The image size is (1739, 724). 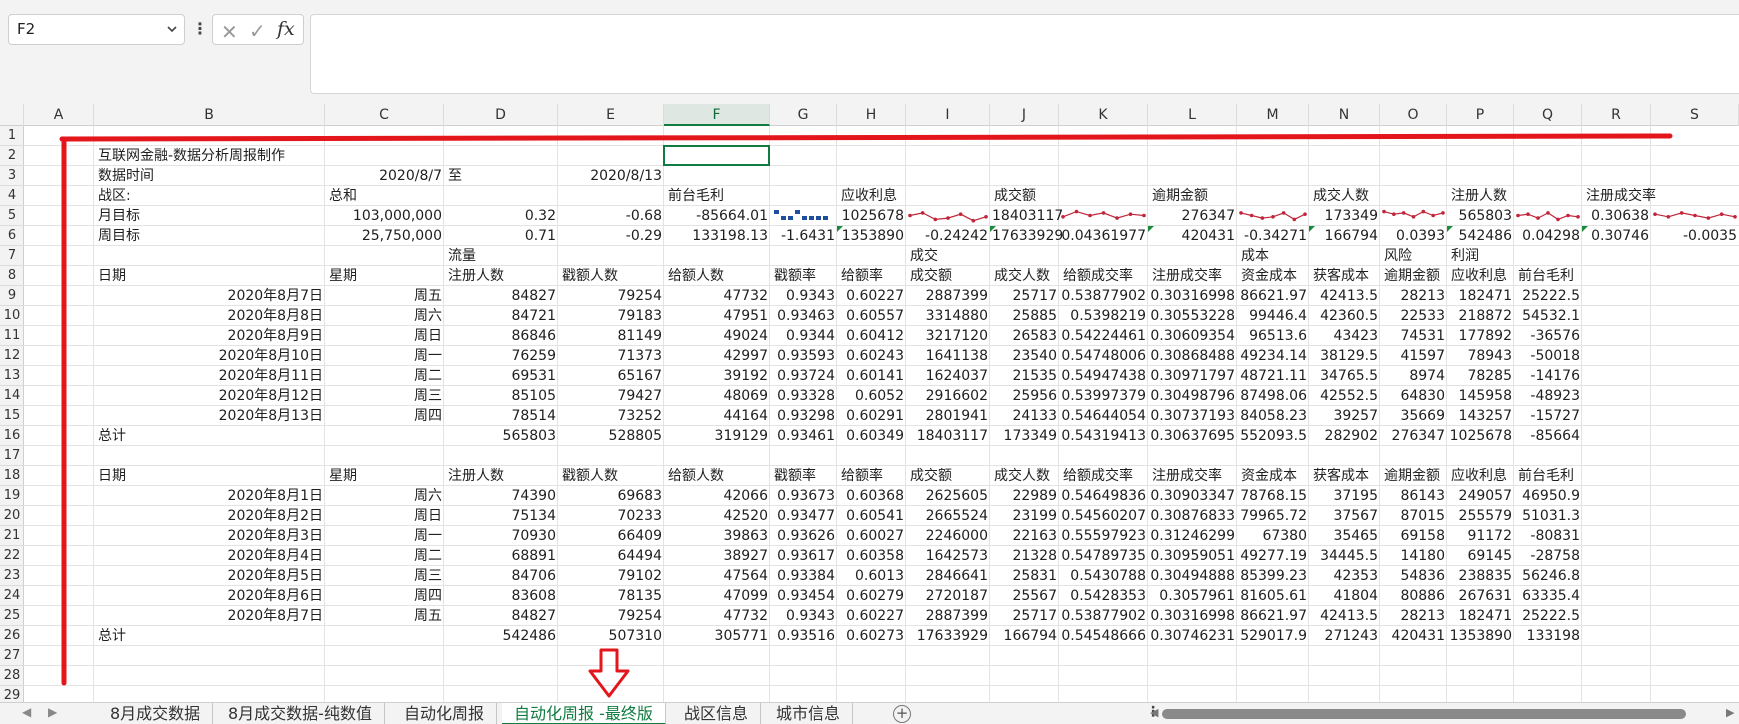 I want to click on row-header-25: 25, so click(x=12, y=616).